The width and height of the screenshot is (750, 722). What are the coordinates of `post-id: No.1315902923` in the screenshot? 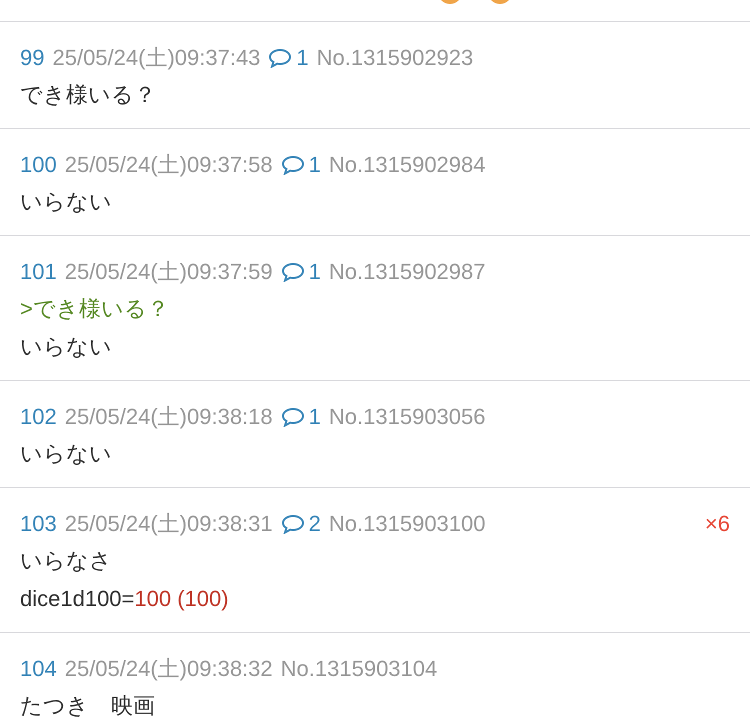 It's located at (395, 58).